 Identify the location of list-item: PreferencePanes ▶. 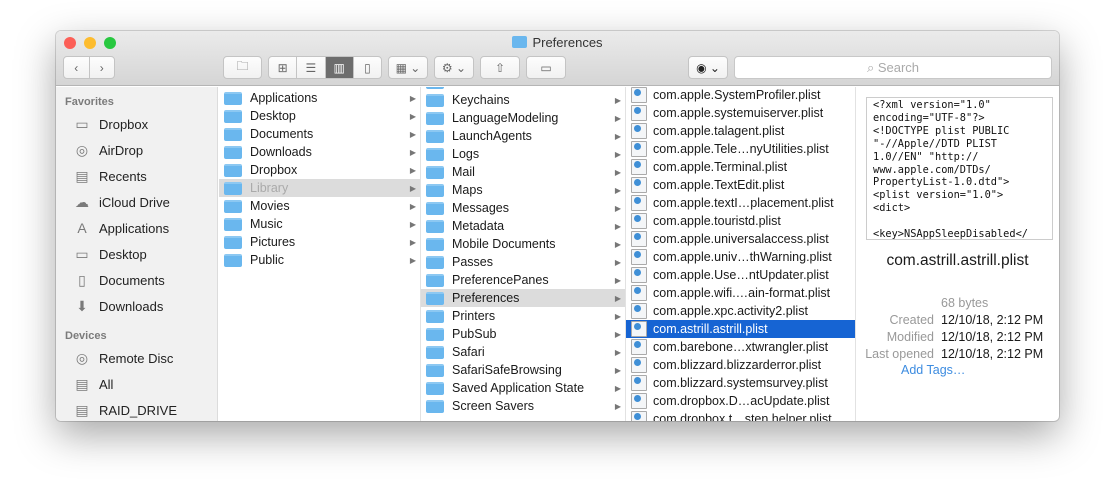
(523, 280).